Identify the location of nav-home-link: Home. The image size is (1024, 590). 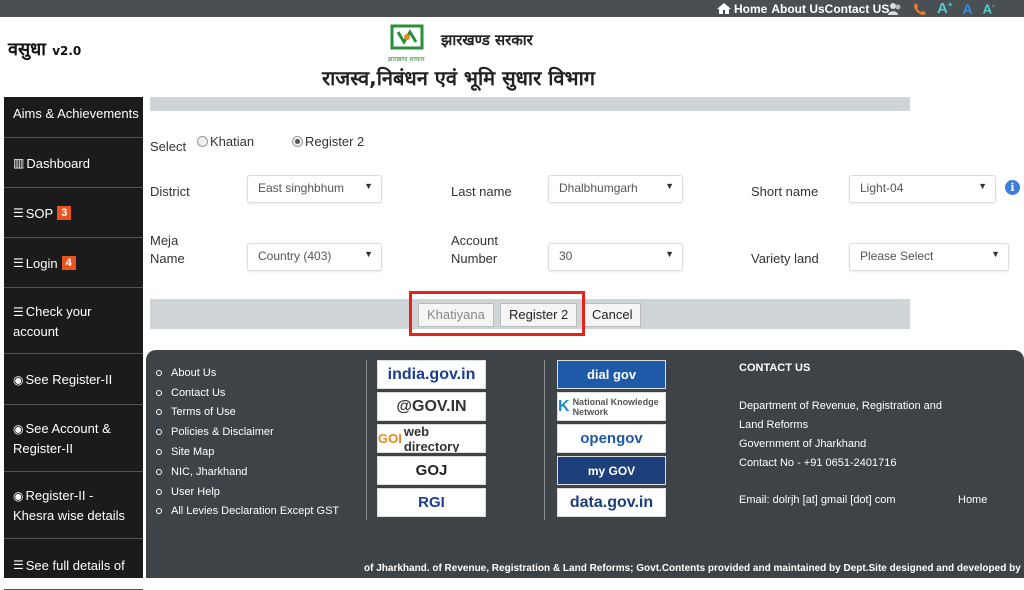
(750, 9).